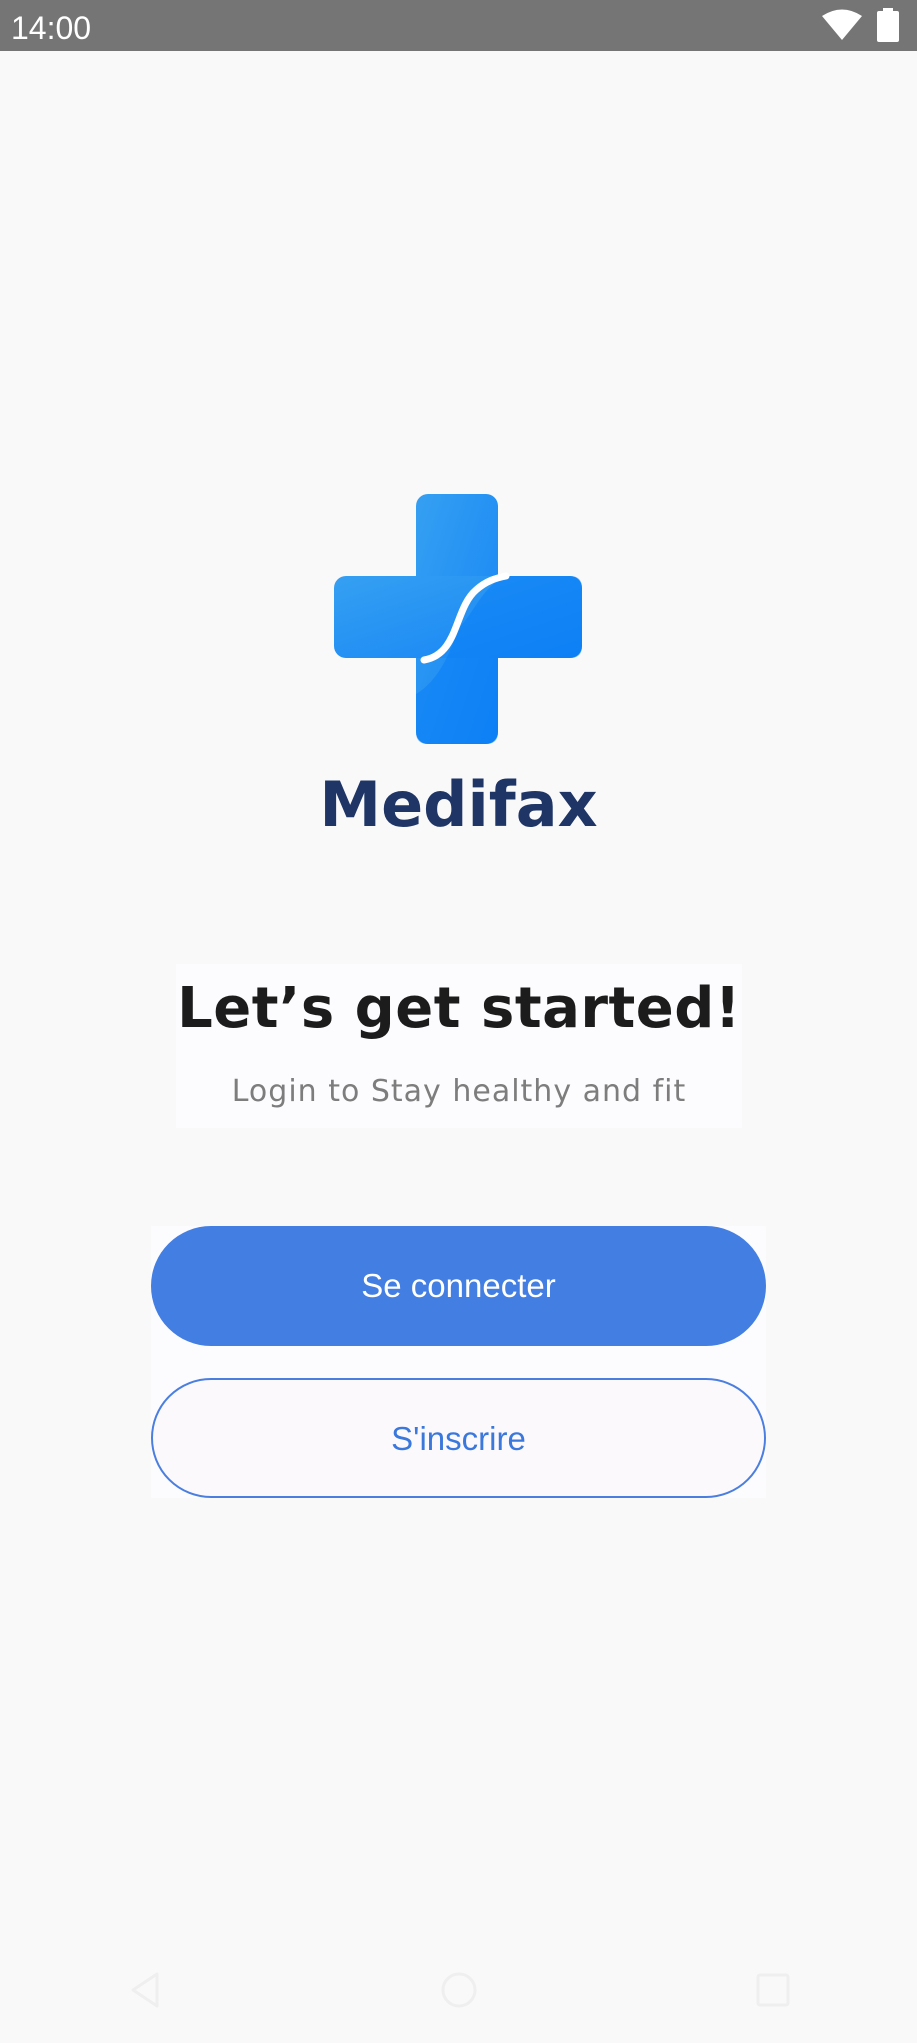  What do you see at coordinates (458, 25) in the screenshot?
I see `status-bar: 14:00` at bounding box center [458, 25].